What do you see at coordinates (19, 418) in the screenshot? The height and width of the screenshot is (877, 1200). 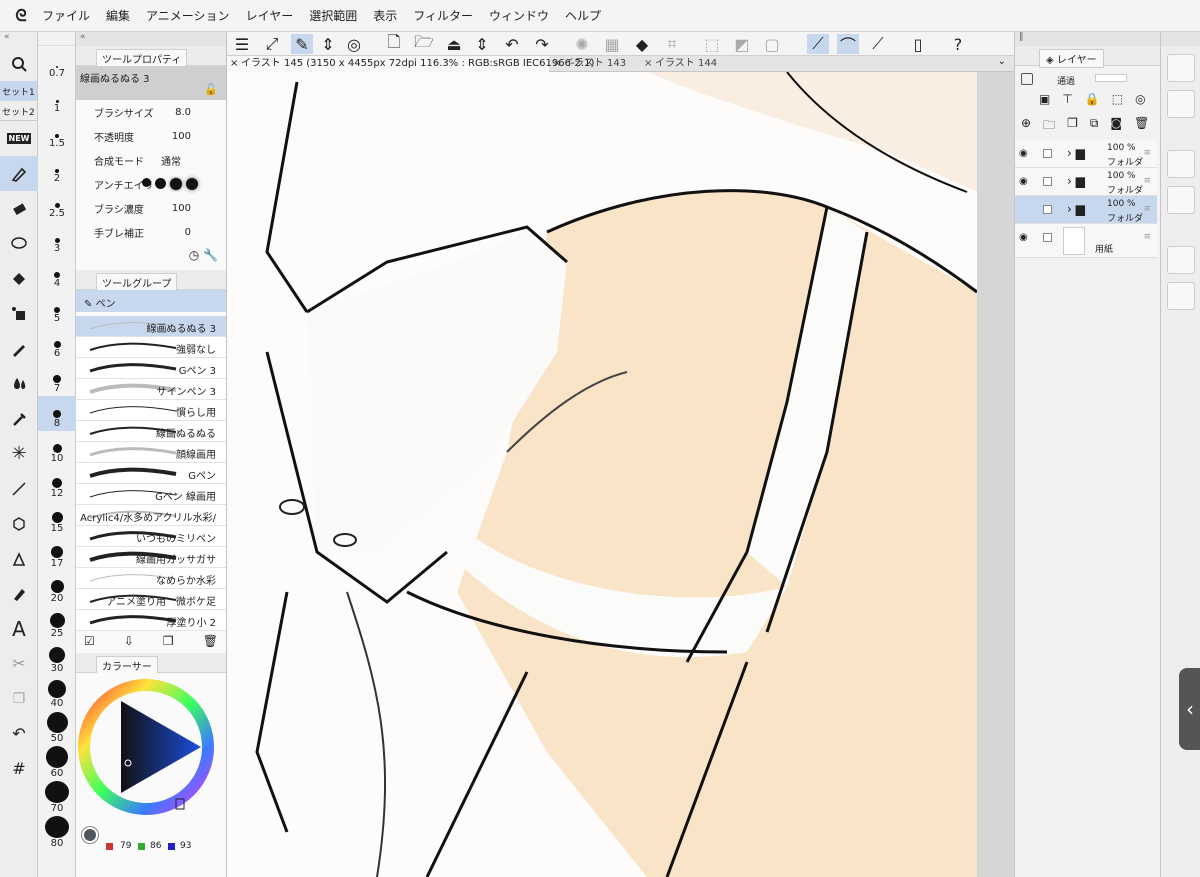 I see `dropper-tool` at bounding box center [19, 418].